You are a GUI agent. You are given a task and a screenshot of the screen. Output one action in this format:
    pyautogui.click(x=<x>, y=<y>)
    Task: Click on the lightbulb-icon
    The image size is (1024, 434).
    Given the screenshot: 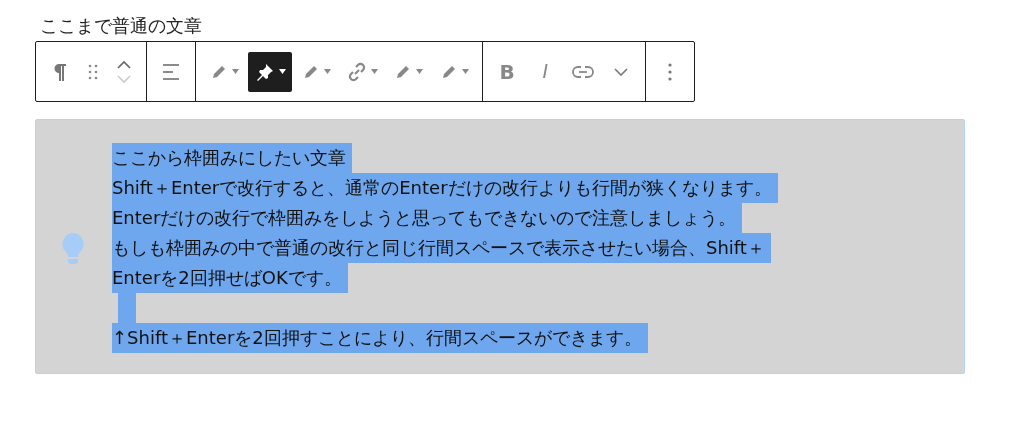 What is the action you would take?
    pyautogui.click(x=73, y=248)
    